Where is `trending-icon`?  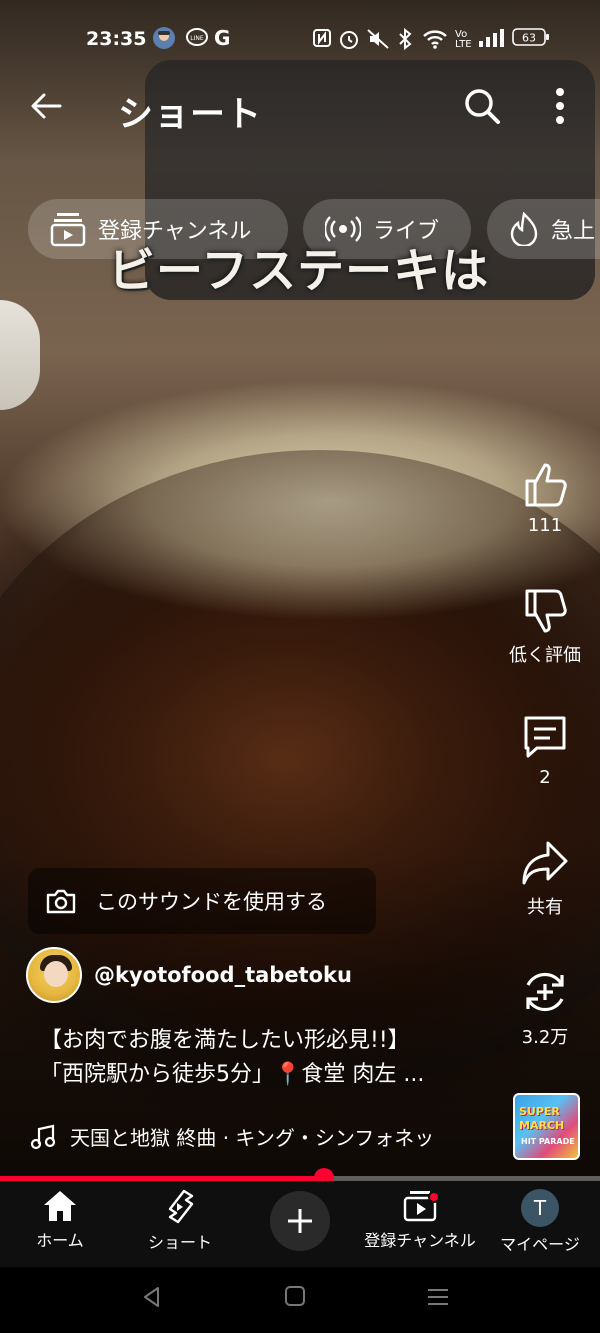 trending-icon is located at coordinates (524, 229).